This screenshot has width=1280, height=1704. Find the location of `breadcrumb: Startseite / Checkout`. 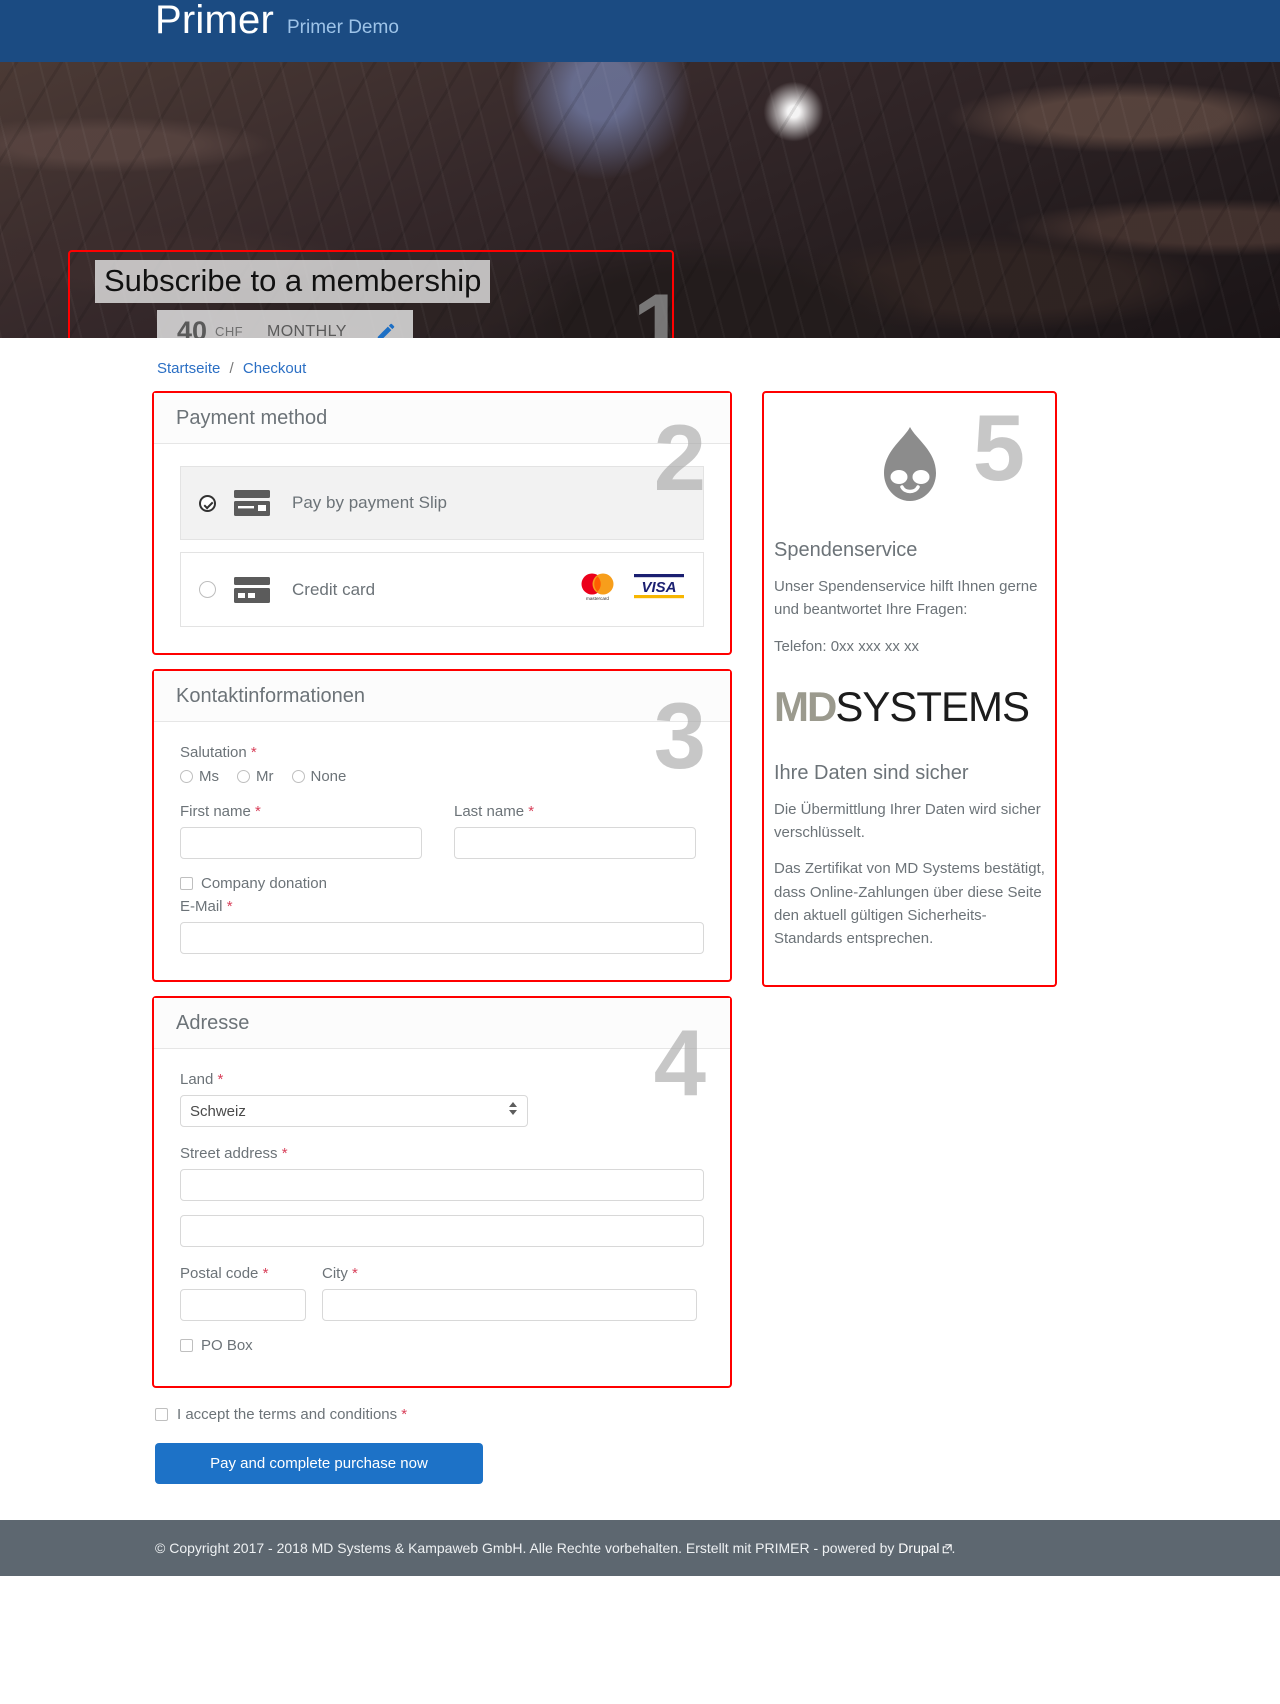

breadcrumb: Startseite / Checkout is located at coordinates (640, 364).